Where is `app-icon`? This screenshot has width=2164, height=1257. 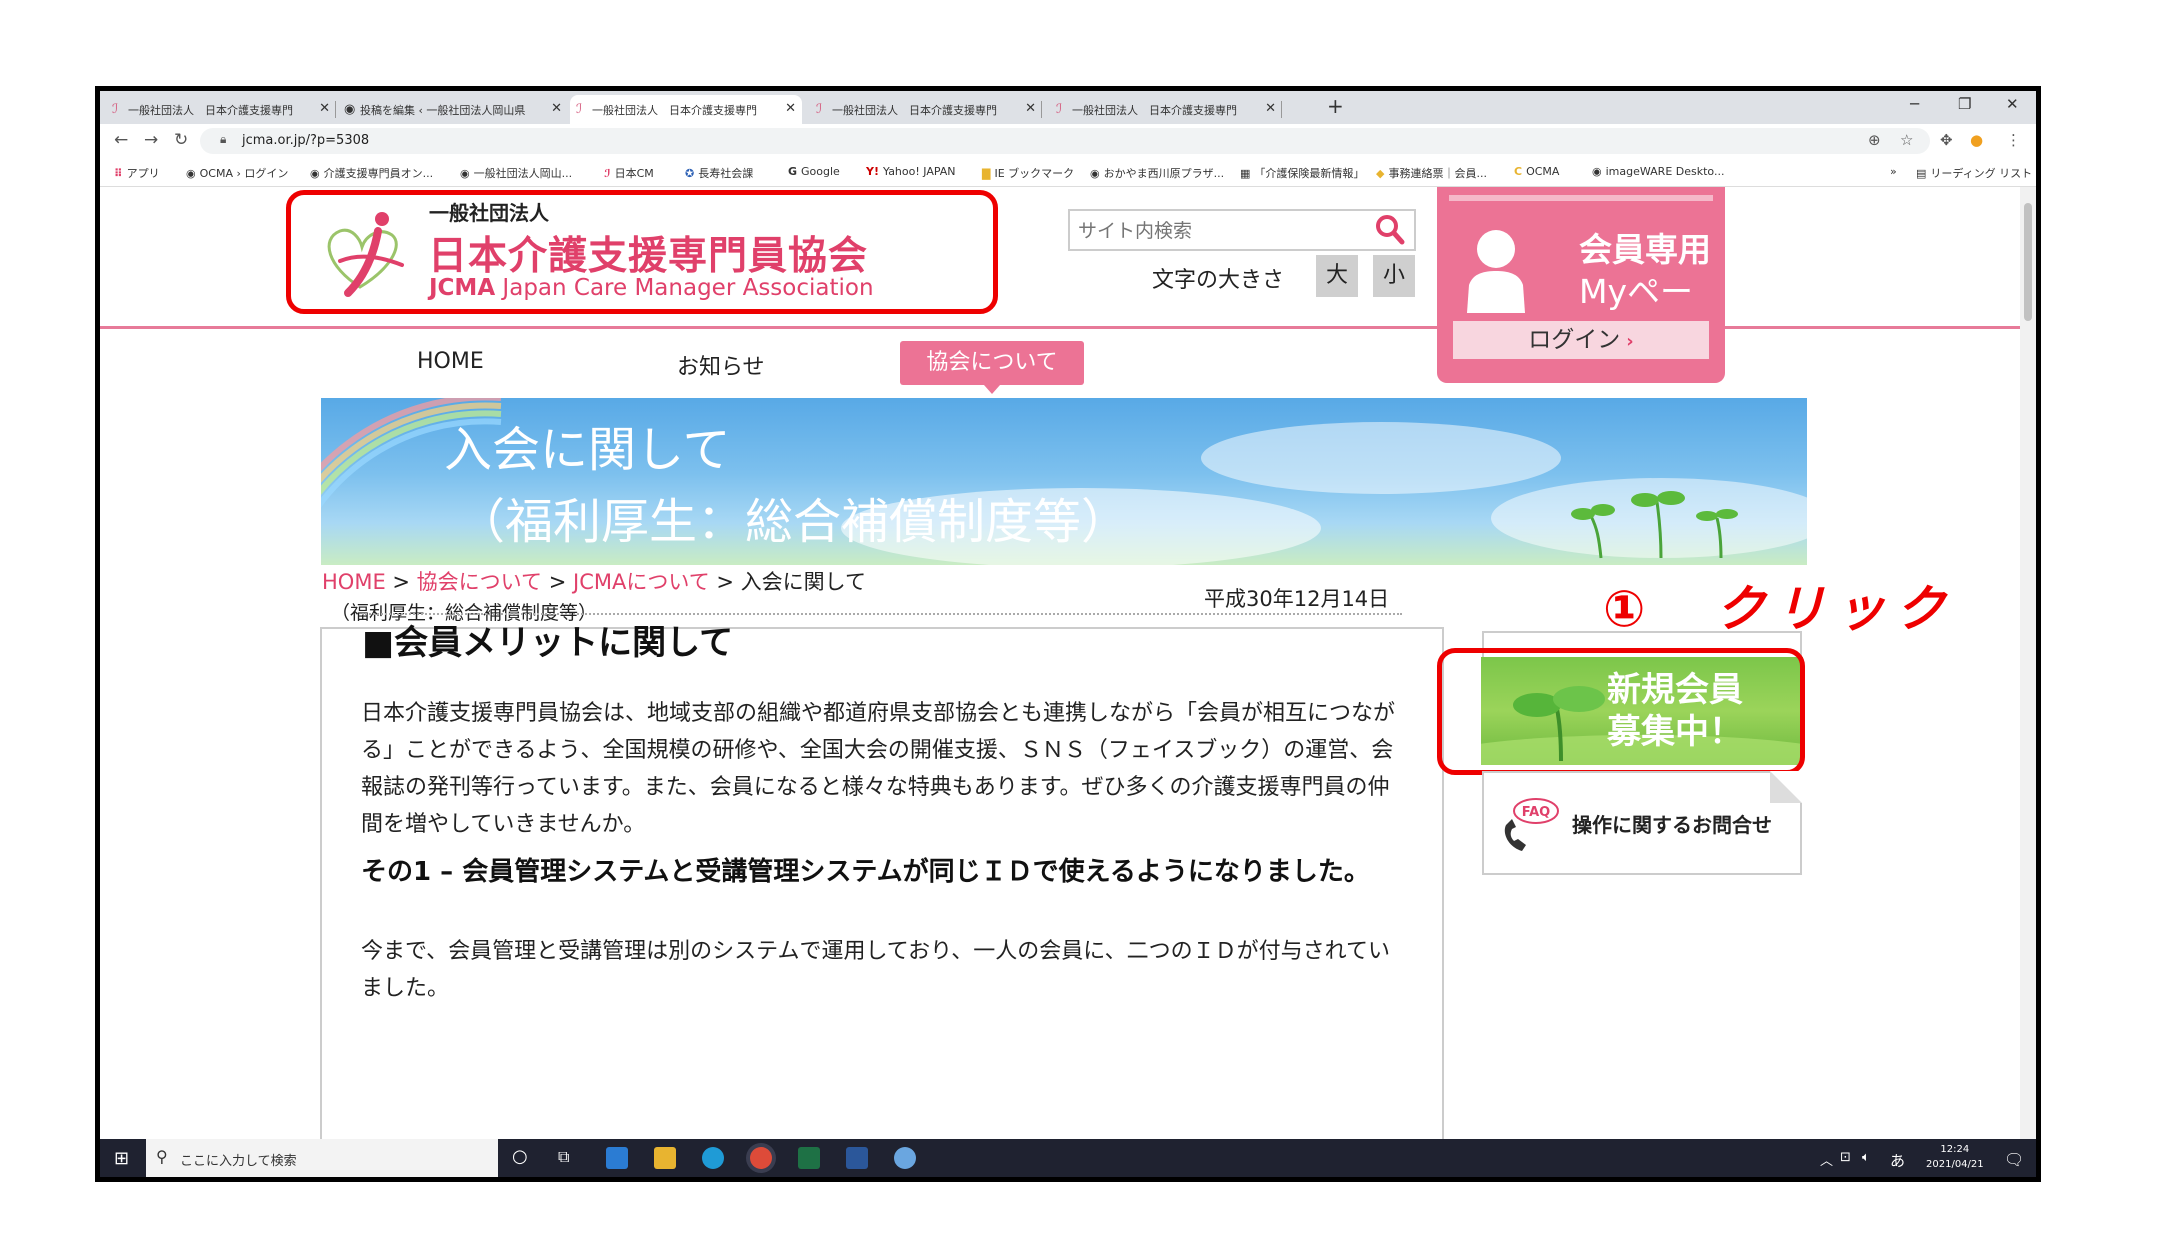
app-icon is located at coordinates (905, 1158).